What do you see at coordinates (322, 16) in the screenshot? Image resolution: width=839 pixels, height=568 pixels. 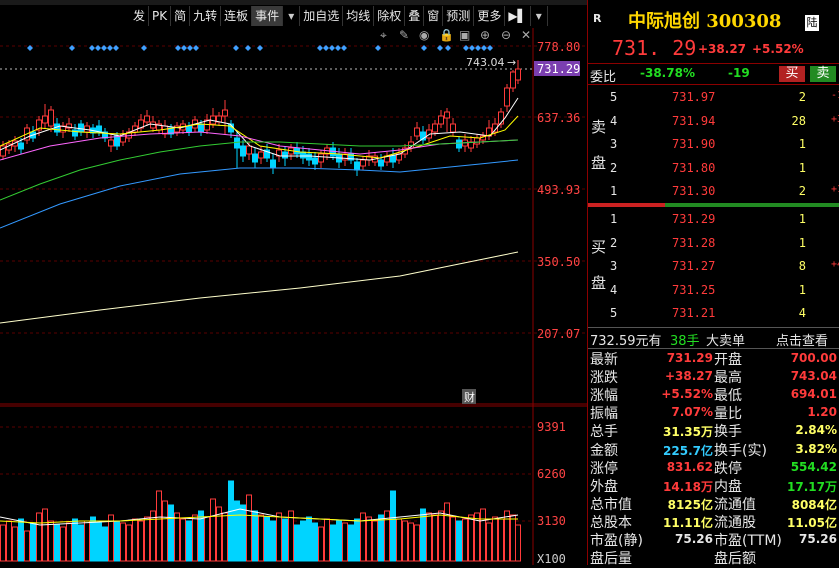 I see `toolbar-item: 加自选` at bounding box center [322, 16].